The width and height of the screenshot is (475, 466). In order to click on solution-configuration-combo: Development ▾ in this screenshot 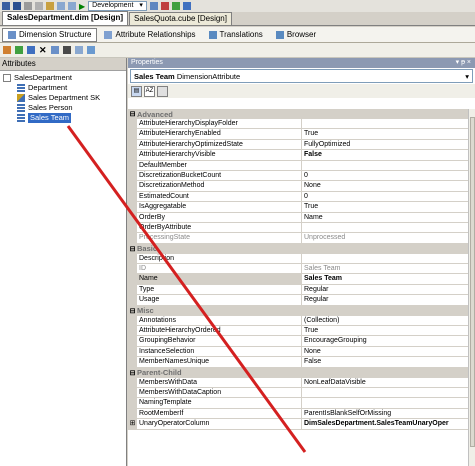, I will do `click(117, 6)`.